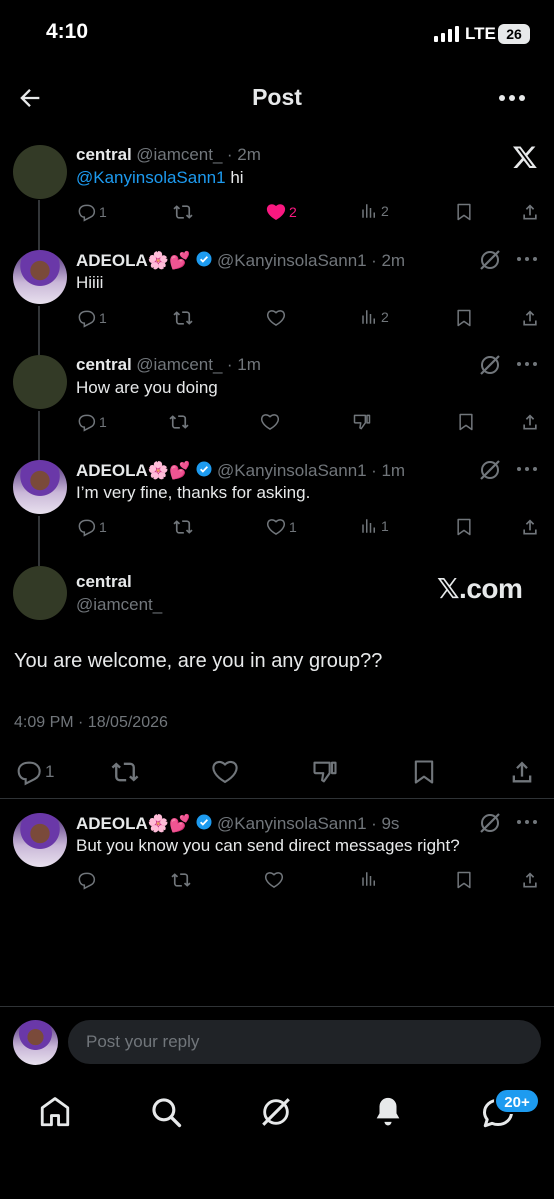  I want to click on like-button: 1, so click(281, 527).